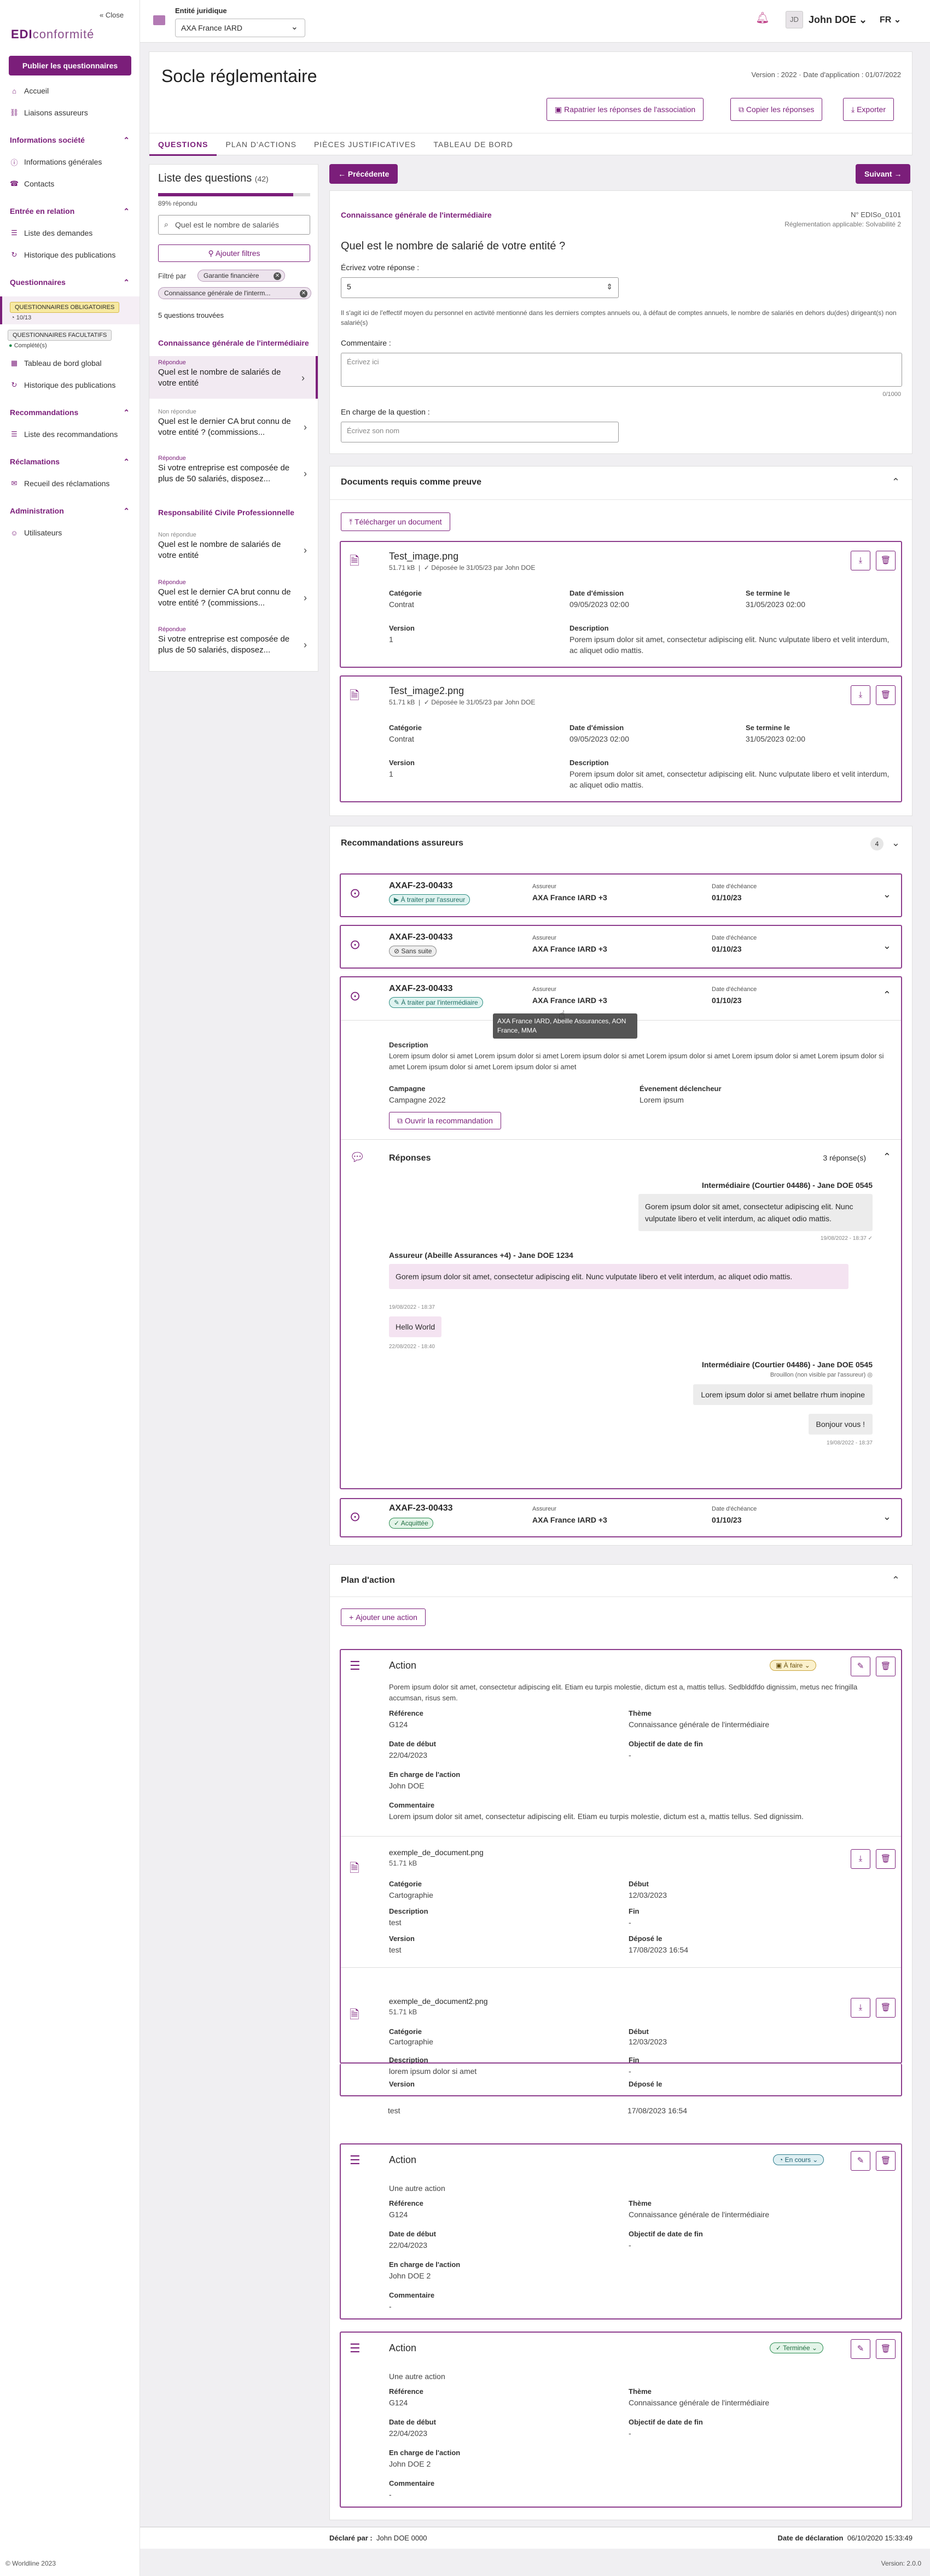  Describe the element at coordinates (70, 255) in the screenshot. I see `nav-history: ↻ Historique des publications` at that location.